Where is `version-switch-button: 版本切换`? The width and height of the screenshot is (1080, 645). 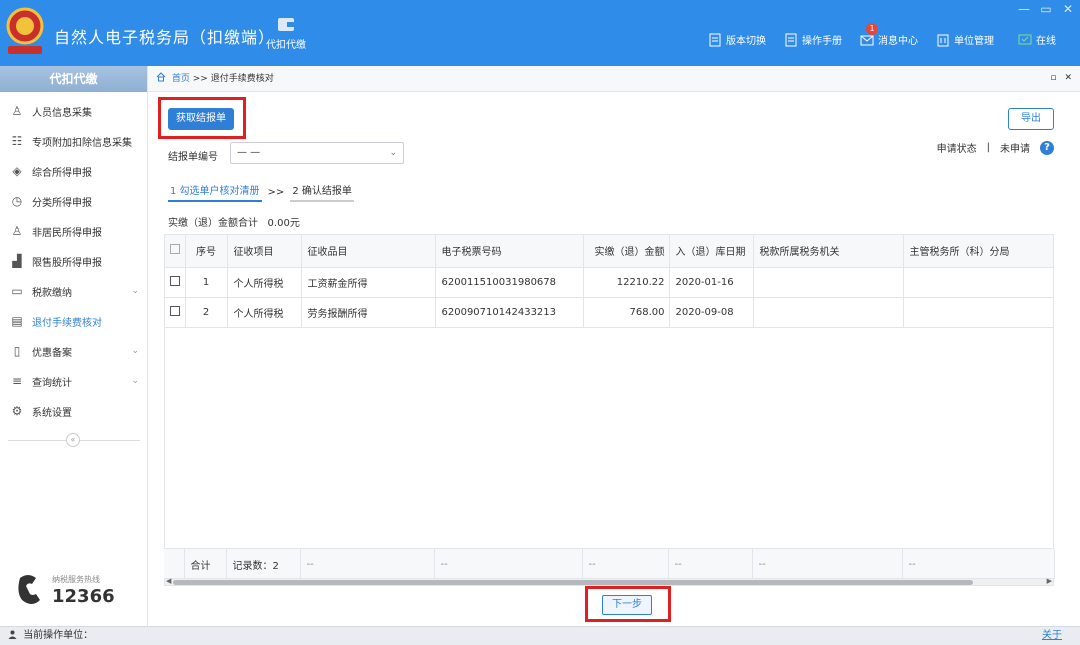 version-switch-button: 版本切换 is located at coordinates (737, 39).